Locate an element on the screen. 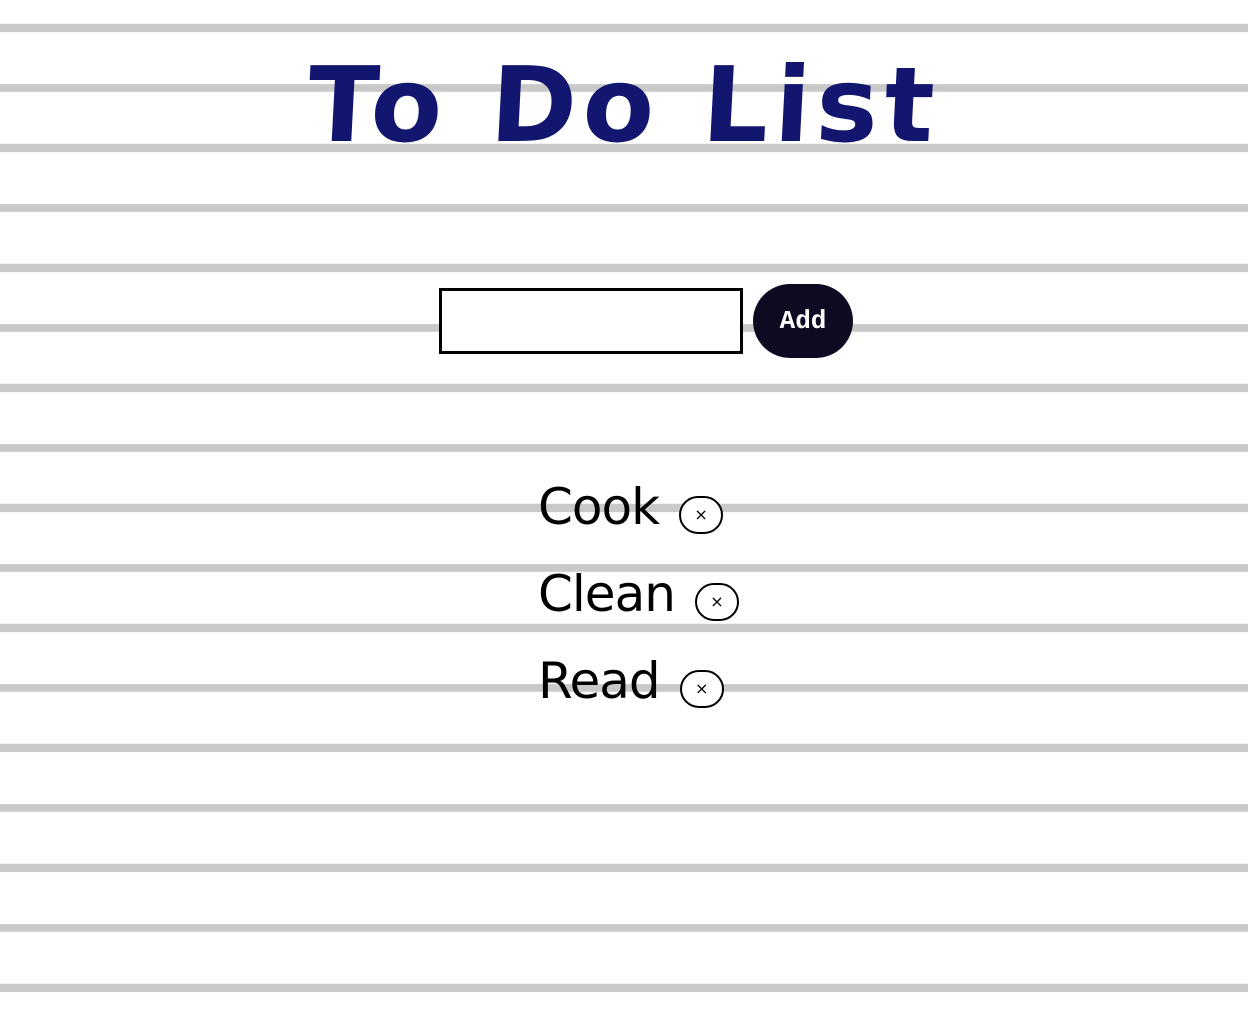 This screenshot has height=1028, width=1248. todo-text: Clean is located at coordinates (607, 594).